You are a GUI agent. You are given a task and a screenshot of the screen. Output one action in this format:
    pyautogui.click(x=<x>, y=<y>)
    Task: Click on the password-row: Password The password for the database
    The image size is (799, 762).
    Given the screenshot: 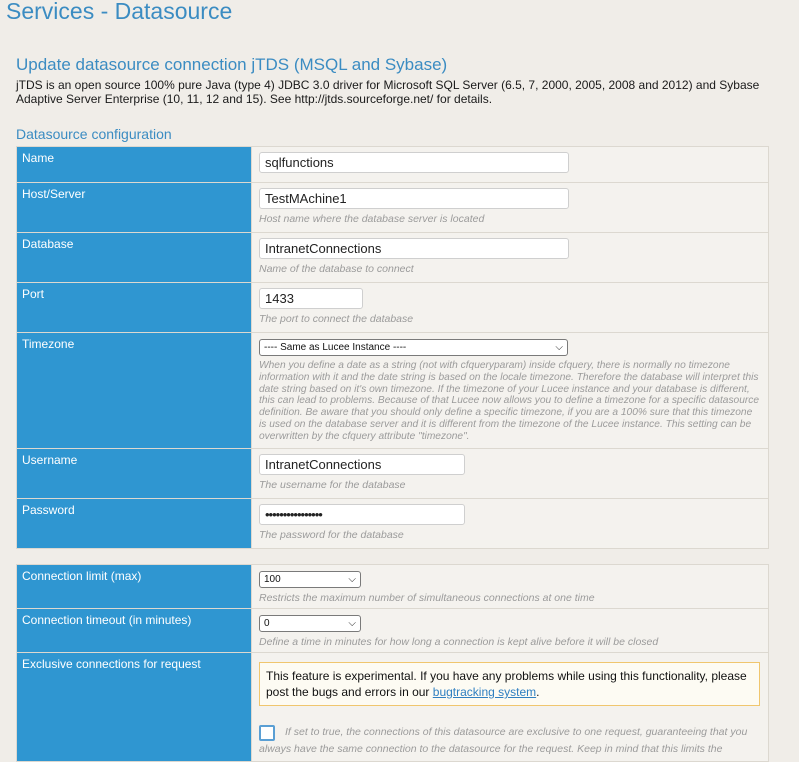 What is the action you would take?
    pyautogui.click(x=392, y=523)
    